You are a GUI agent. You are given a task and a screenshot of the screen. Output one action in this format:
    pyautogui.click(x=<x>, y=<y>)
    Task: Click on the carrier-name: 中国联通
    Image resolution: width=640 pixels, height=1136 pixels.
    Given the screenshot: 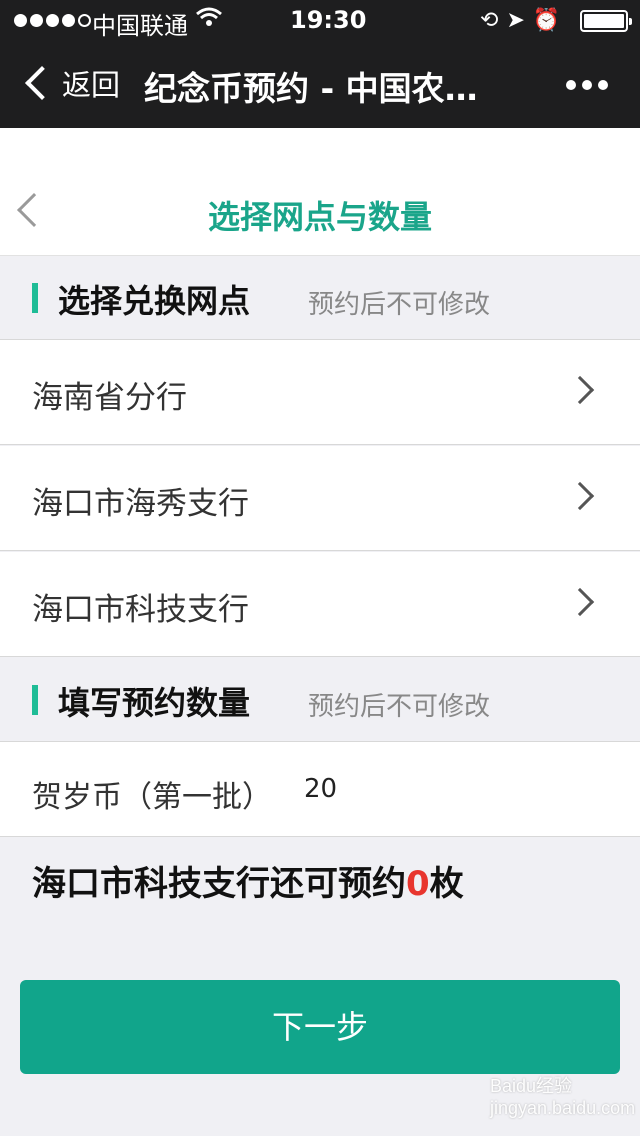 What is the action you would take?
    pyautogui.click(x=140, y=26)
    